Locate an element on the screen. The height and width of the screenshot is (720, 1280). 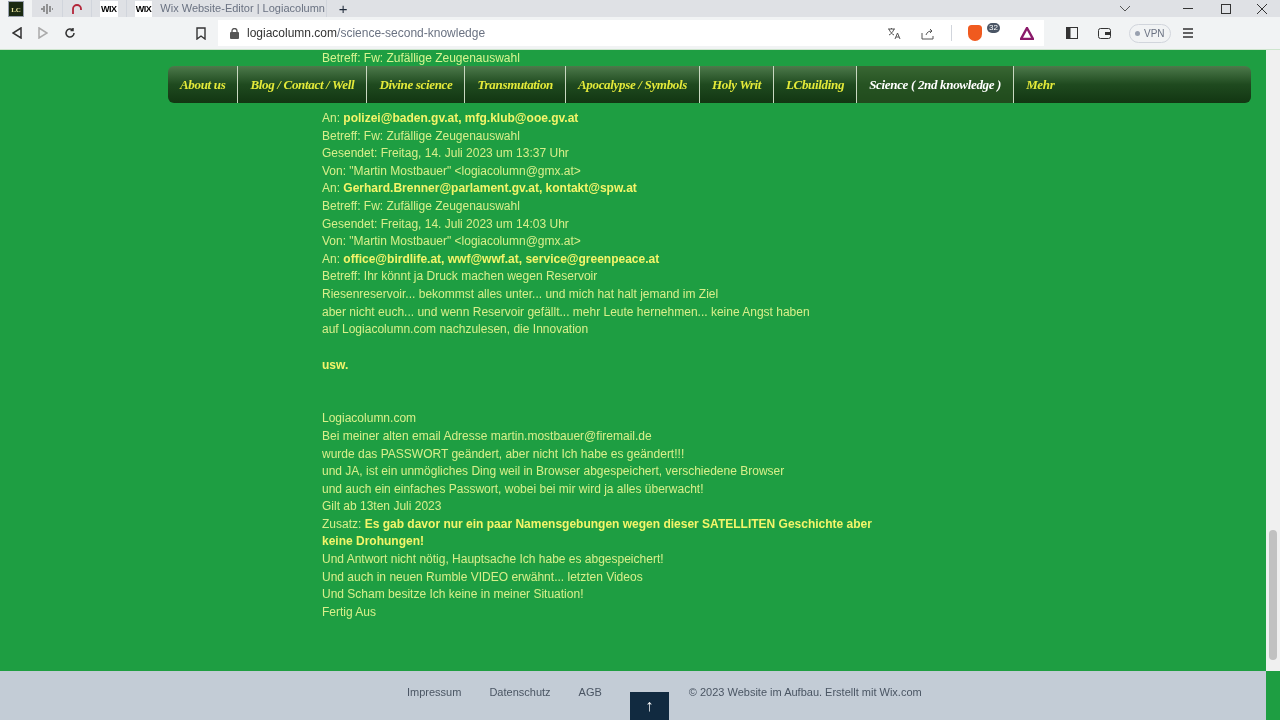
text-line: Riesenreservoir... bekommst alles unter... und mich hat halt jemand im Ziel is located at coordinates (521, 294).